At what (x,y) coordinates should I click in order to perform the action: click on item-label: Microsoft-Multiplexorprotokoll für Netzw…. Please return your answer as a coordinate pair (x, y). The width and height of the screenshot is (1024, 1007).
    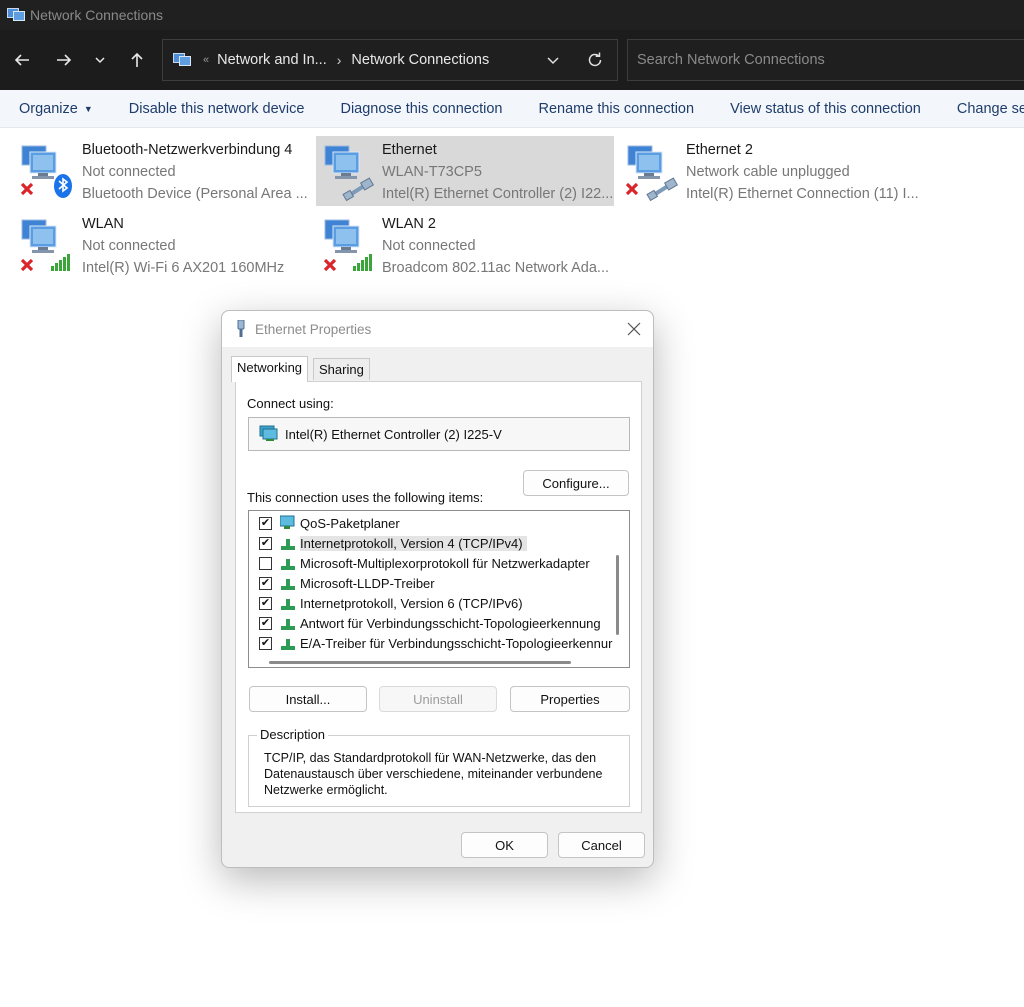
    Looking at the image, I should click on (445, 563).